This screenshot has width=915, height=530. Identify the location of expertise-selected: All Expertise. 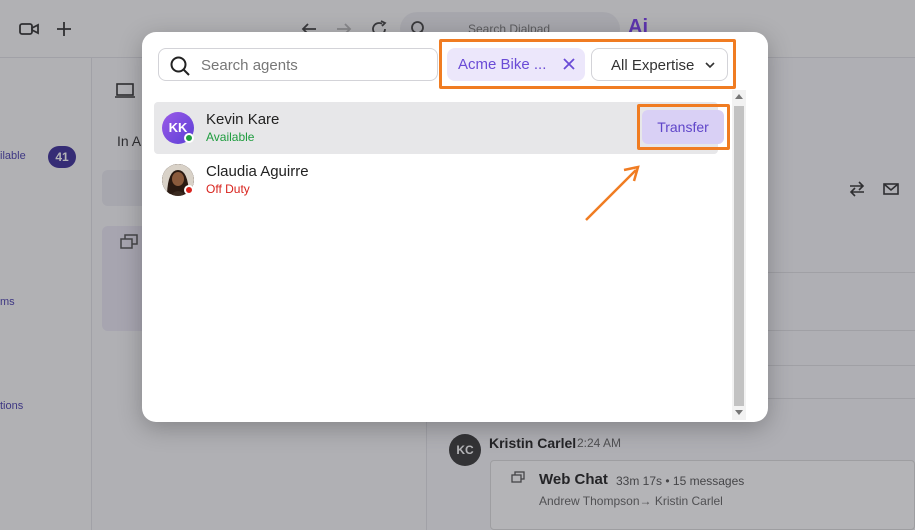
(653, 65).